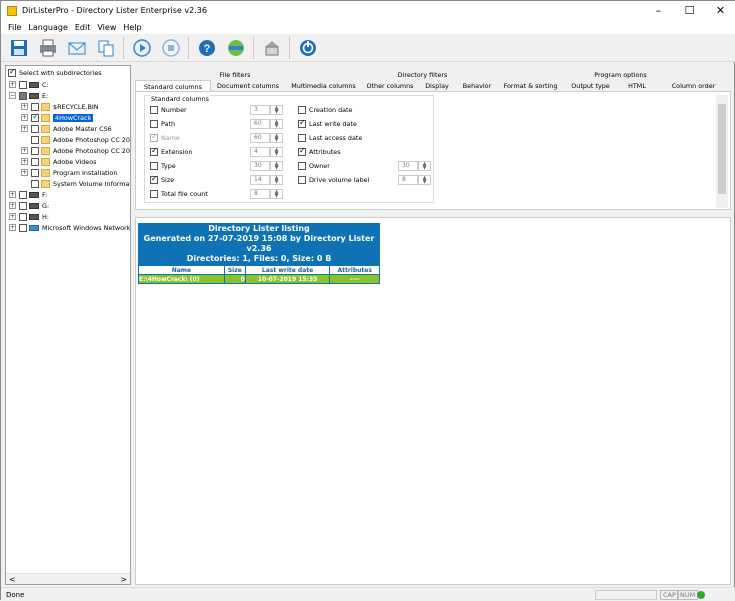  I want to click on number-width-spinner: 3 ▲ ▼, so click(266, 110).